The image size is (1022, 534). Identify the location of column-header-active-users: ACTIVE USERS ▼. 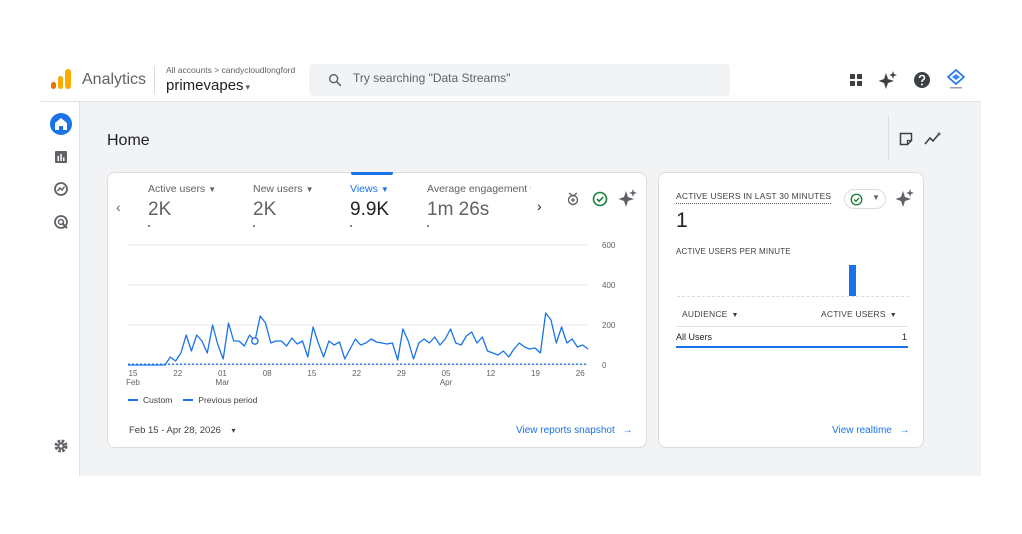
(859, 314).